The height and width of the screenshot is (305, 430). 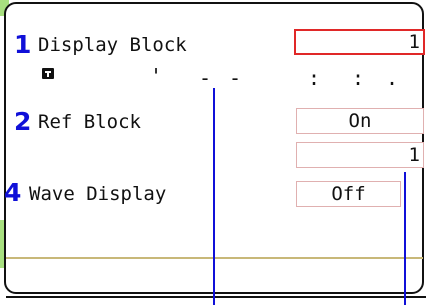 What do you see at coordinates (23, 44) in the screenshot?
I see `callout-number-1: 1` at bounding box center [23, 44].